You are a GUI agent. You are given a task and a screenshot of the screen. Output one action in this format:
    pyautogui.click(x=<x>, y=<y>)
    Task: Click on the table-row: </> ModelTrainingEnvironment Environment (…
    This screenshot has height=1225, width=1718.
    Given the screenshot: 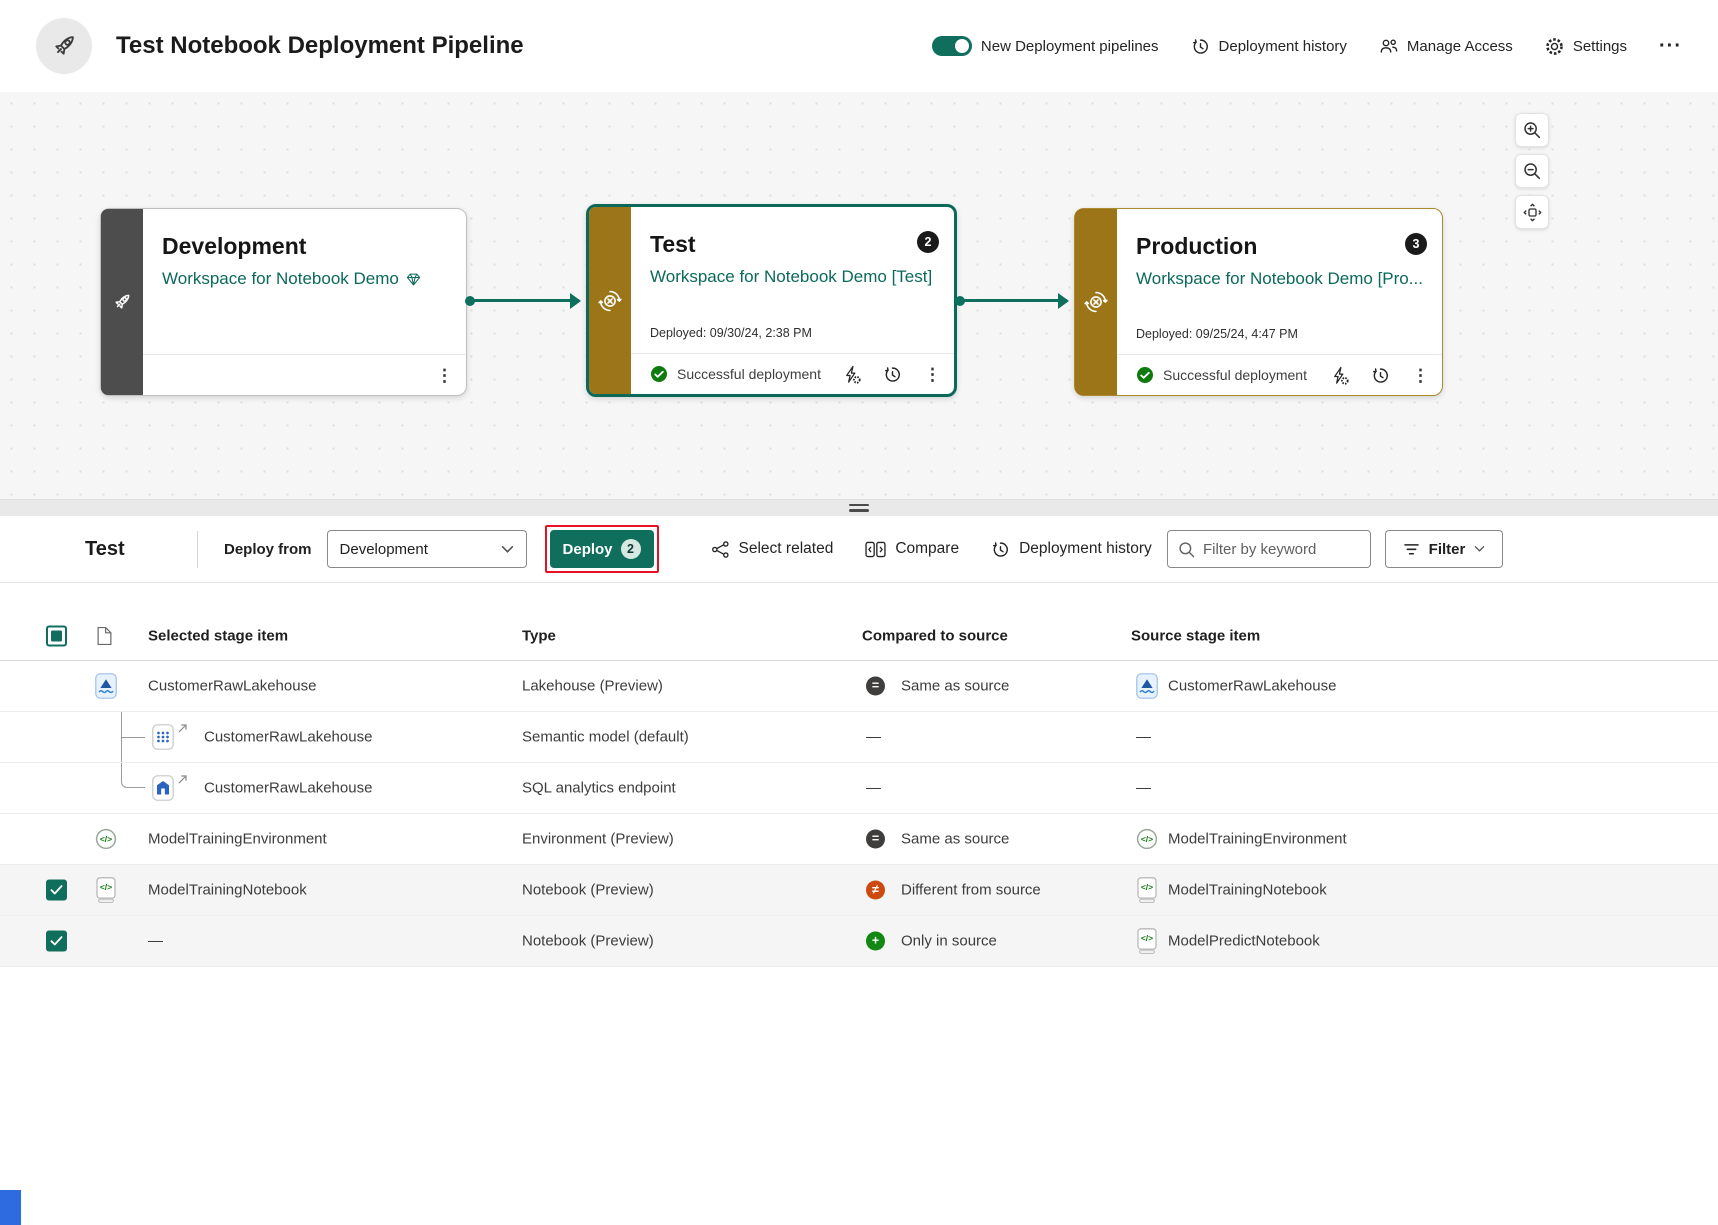 What is the action you would take?
    pyautogui.click(x=859, y=839)
    